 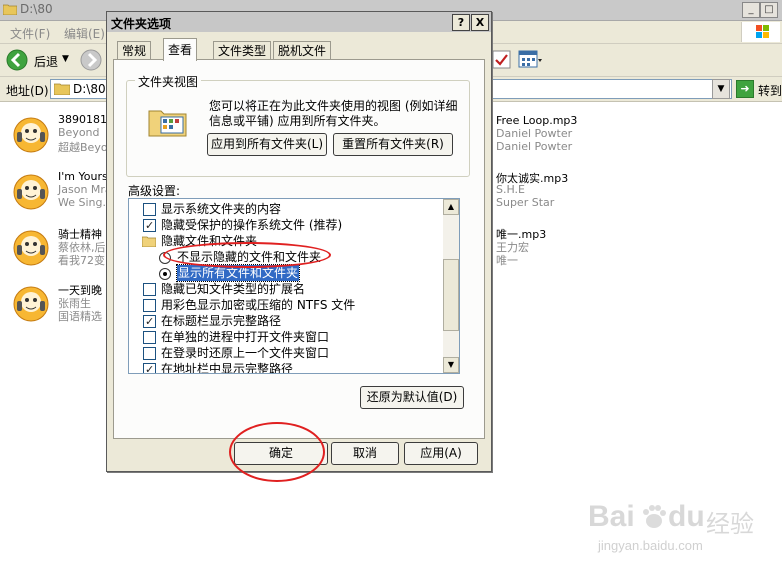 What do you see at coordinates (227, 368) in the screenshot?
I see `setting-label: 在地址栏中显示完整路径` at bounding box center [227, 368].